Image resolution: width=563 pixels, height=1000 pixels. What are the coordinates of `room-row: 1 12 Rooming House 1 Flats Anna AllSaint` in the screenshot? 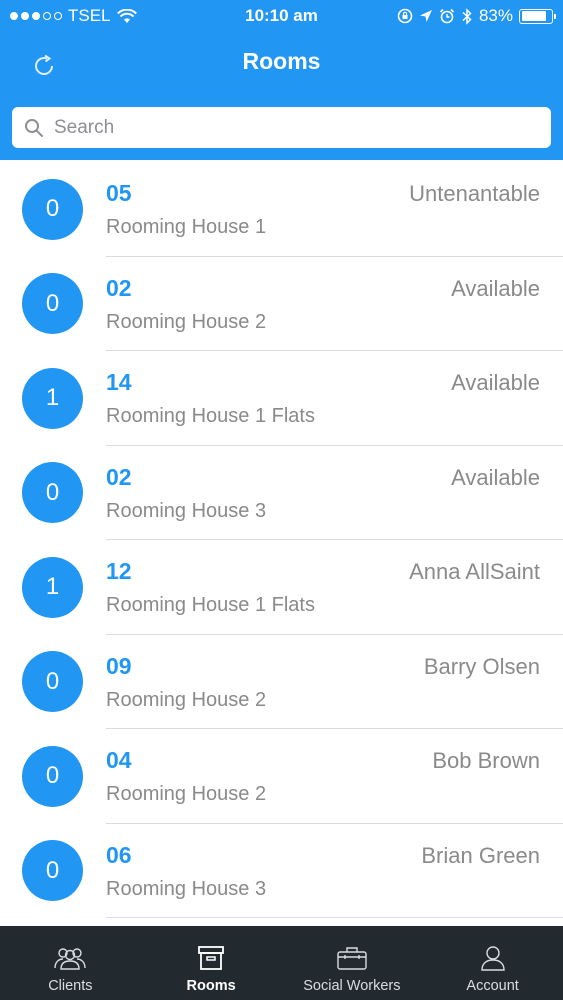 It's located at (281, 587).